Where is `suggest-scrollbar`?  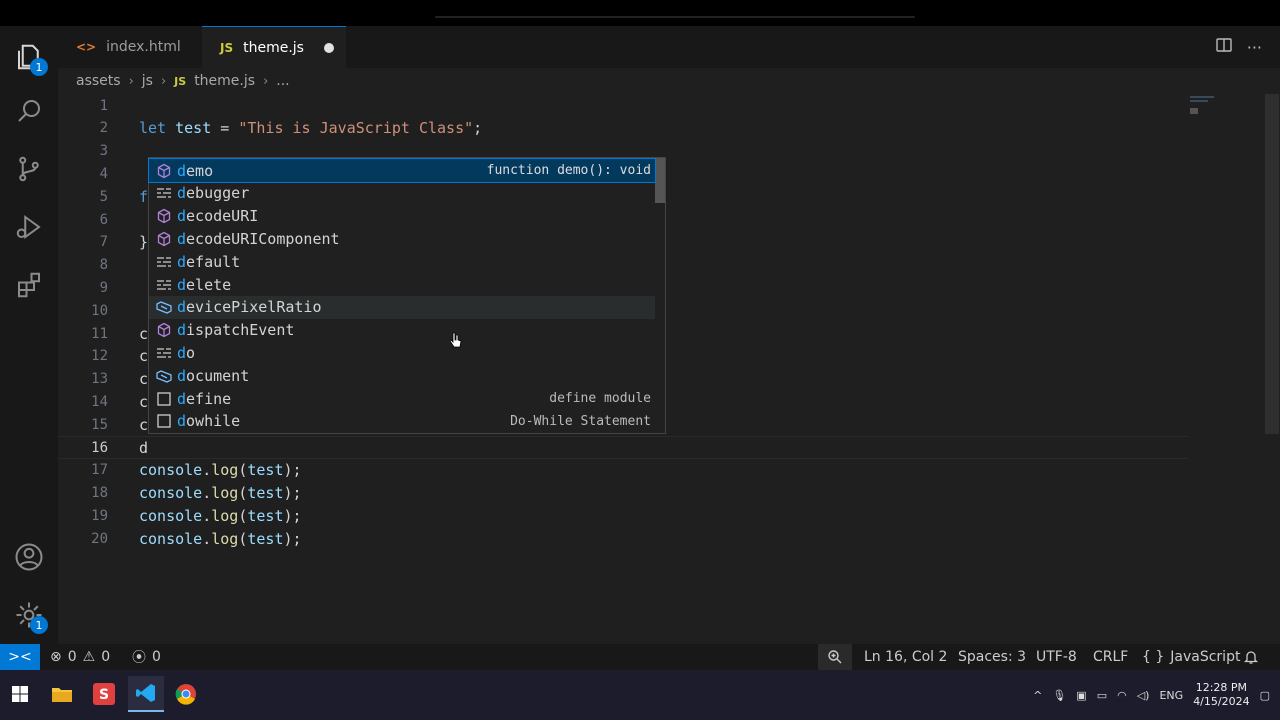 suggest-scrollbar is located at coordinates (660, 180).